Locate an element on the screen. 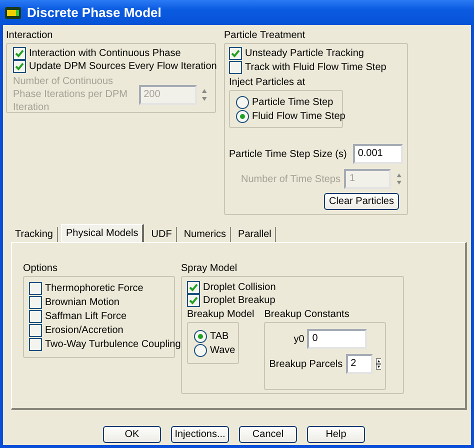  radio-label: TAB is located at coordinates (219, 336).